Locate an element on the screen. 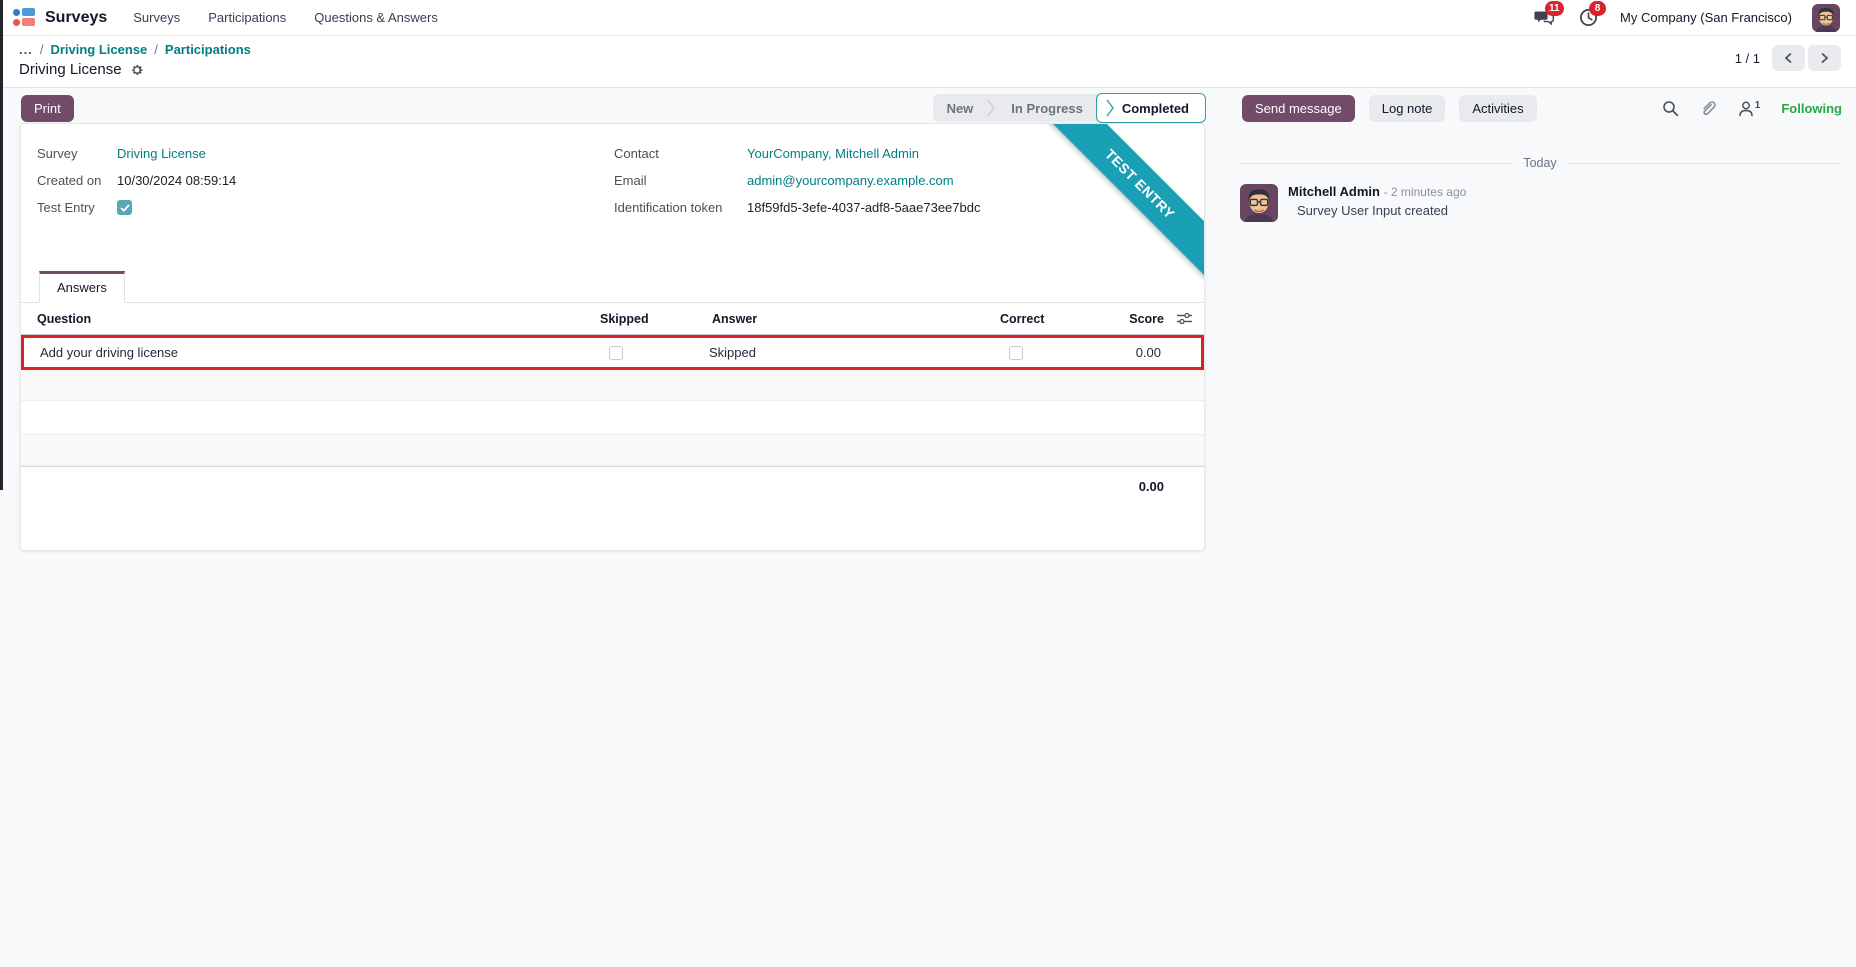 The image size is (1856, 967). check-icon is located at coordinates (124, 207).